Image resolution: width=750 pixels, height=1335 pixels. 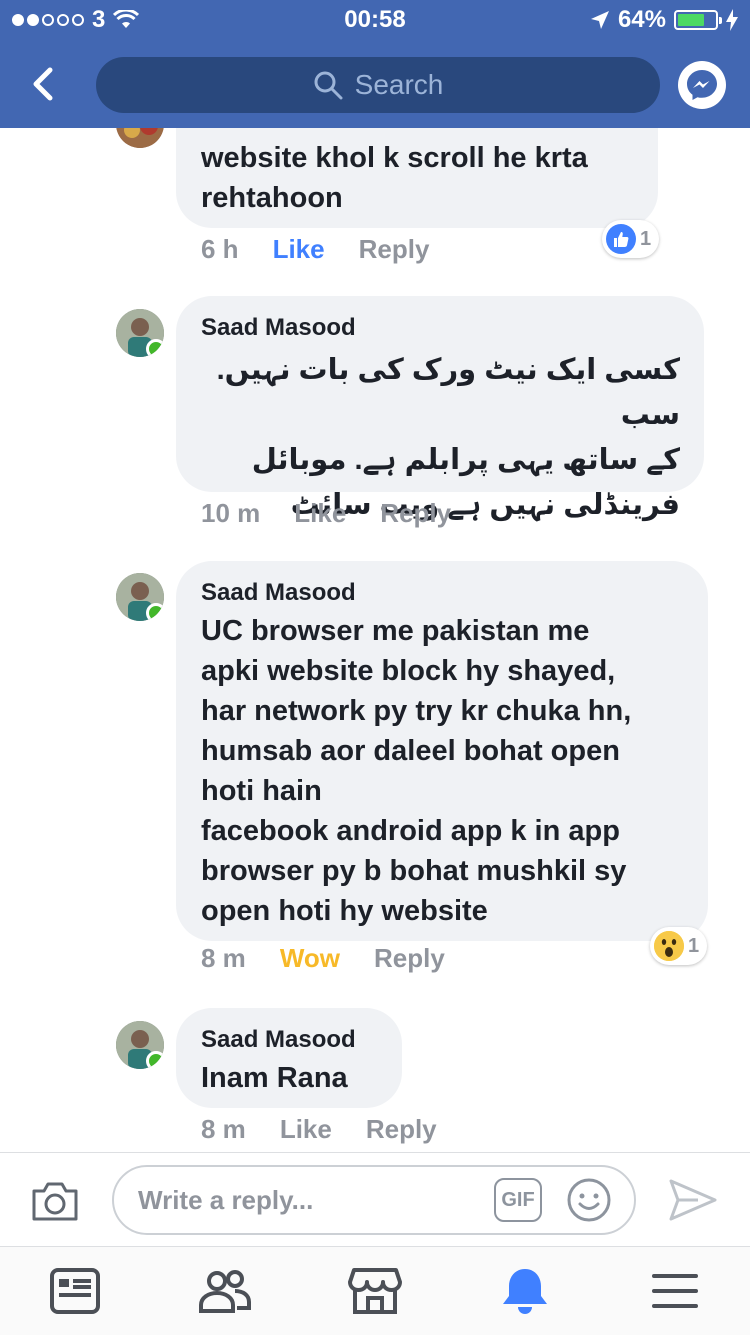 What do you see at coordinates (55, 1201) in the screenshot?
I see `camera-icon` at bounding box center [55, 1201].